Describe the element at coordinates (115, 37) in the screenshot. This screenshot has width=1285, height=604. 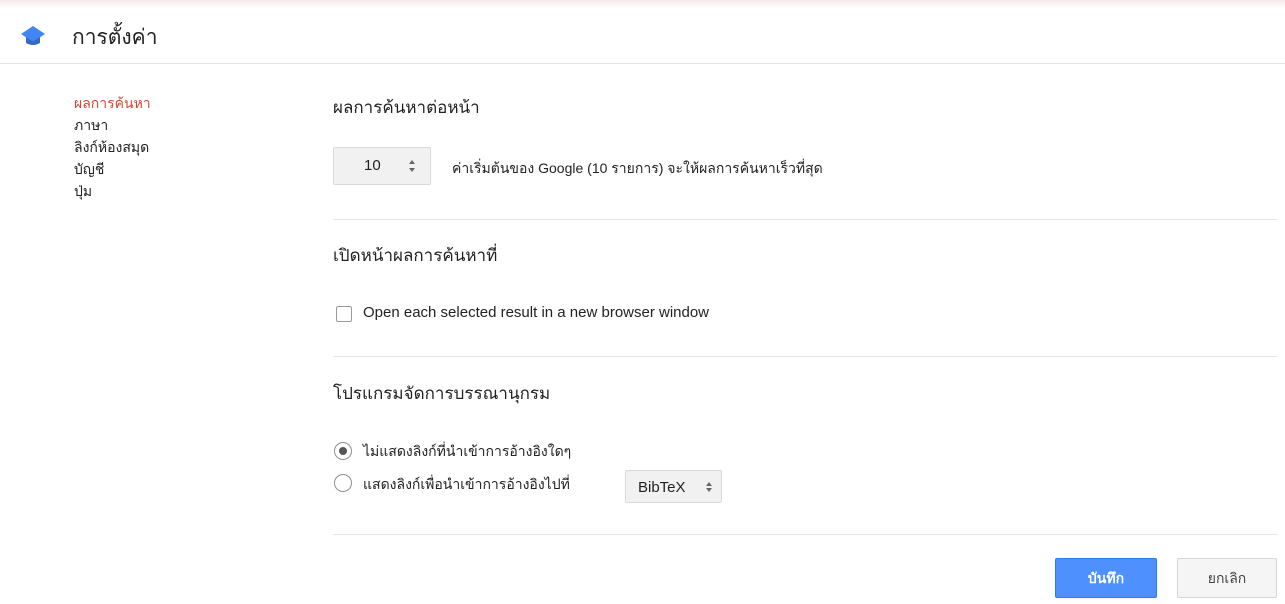
I see `page-title: การตั้งค่า` at that location.